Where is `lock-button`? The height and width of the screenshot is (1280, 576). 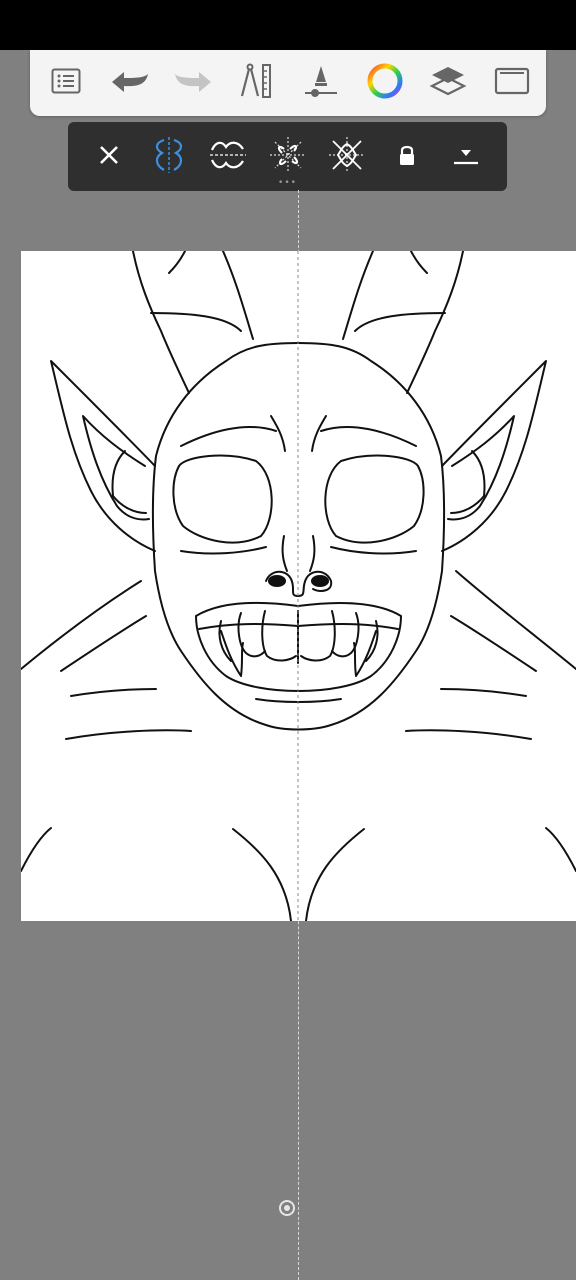 lock-button is located at coordinates (407, 157).